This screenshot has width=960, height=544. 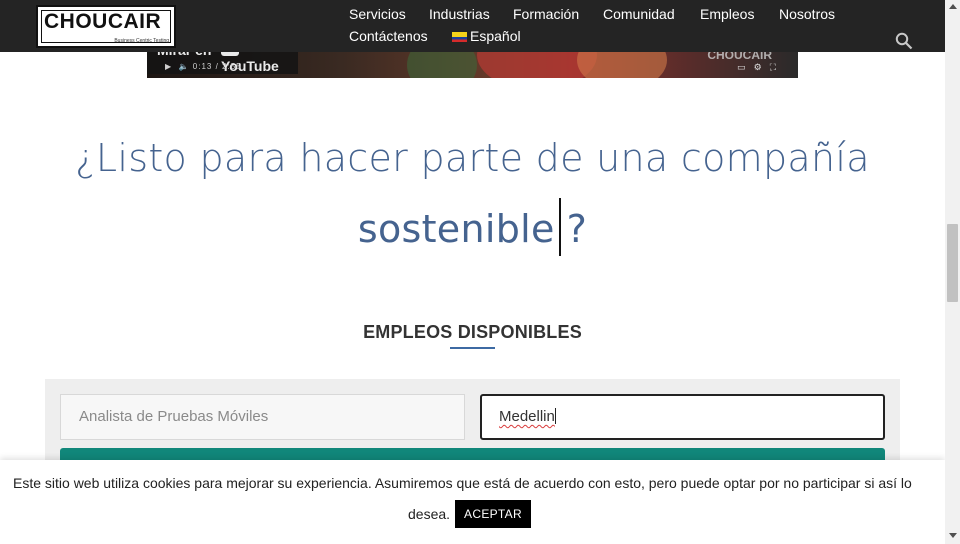 What do you see at coordinates (577, 229) in the screenshot?
I see `hero-question-end: ?` at bounding box center [577, 229].